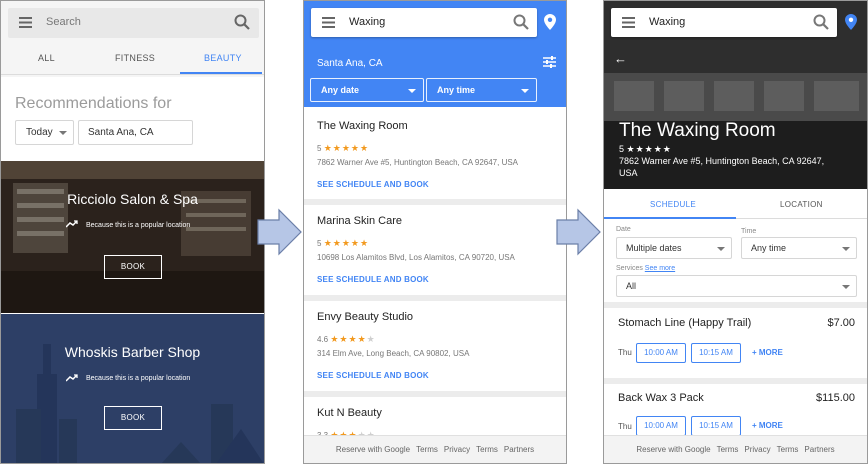  What do you see at coordinates (138, 225) in the screenshot?
I see `card-reason: Because this is a popular location` at bounding box center [138, 225].